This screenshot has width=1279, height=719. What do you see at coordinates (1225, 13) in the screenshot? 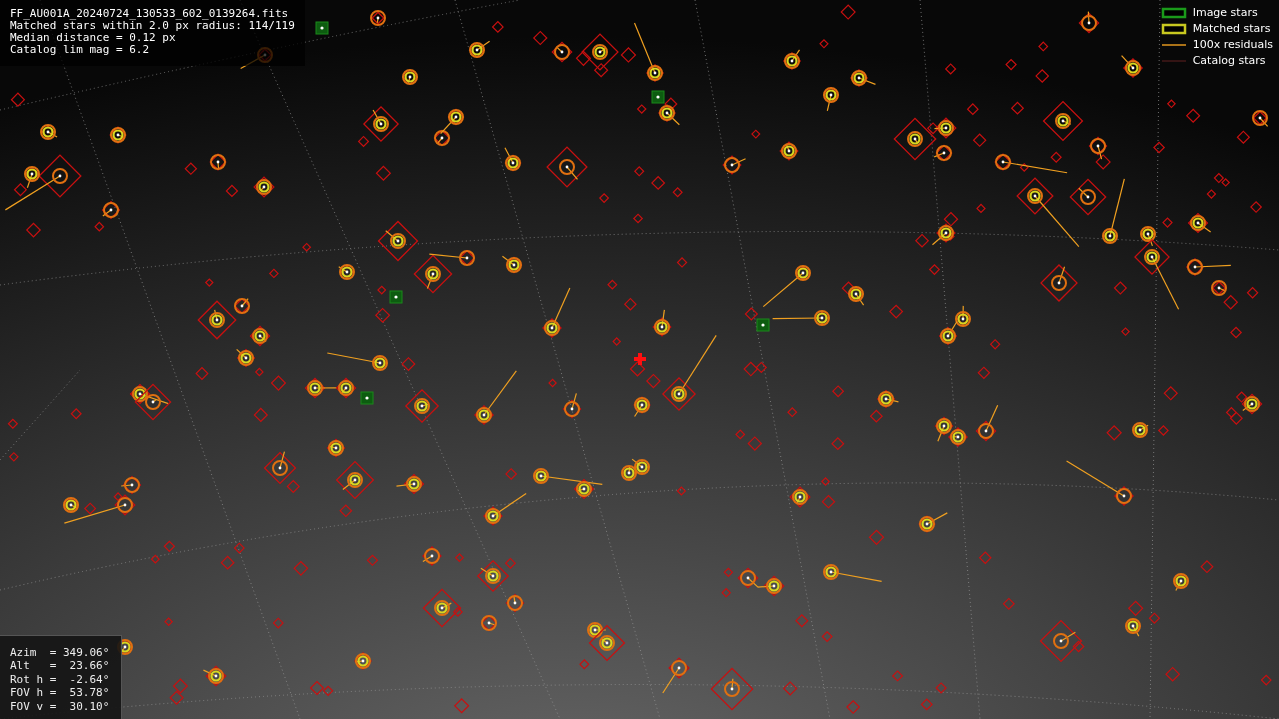
I see `legend-label: Image stars` at bounding box center [1225, 13].